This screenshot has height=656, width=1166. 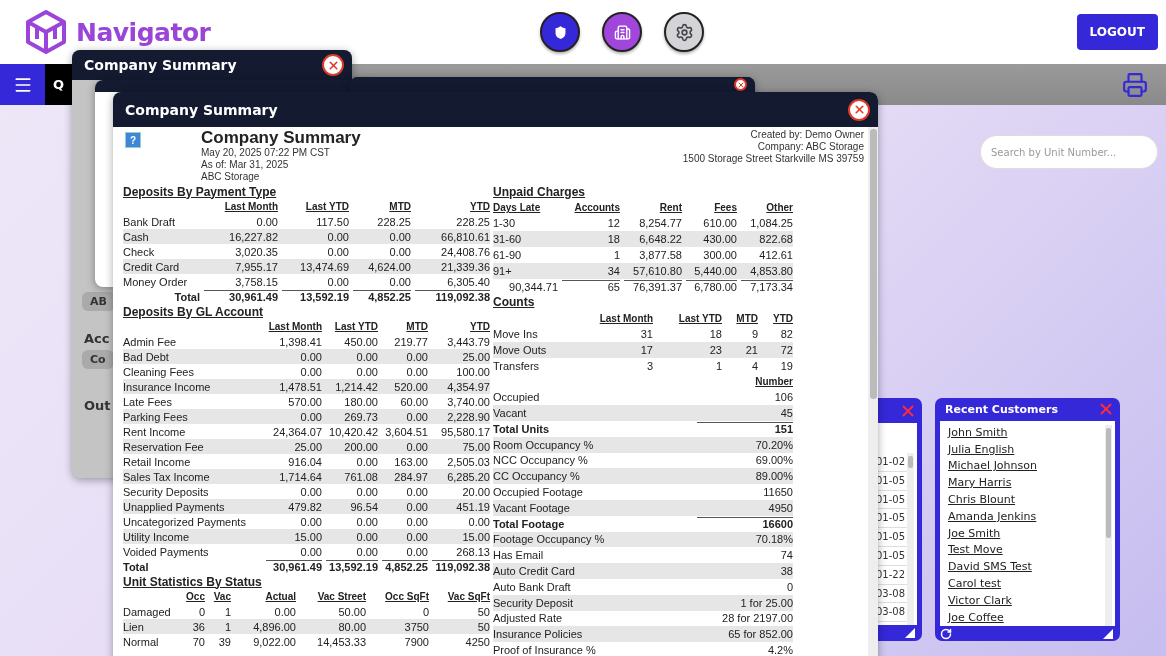 I want to click on building-button, so click(x=622, y=32).